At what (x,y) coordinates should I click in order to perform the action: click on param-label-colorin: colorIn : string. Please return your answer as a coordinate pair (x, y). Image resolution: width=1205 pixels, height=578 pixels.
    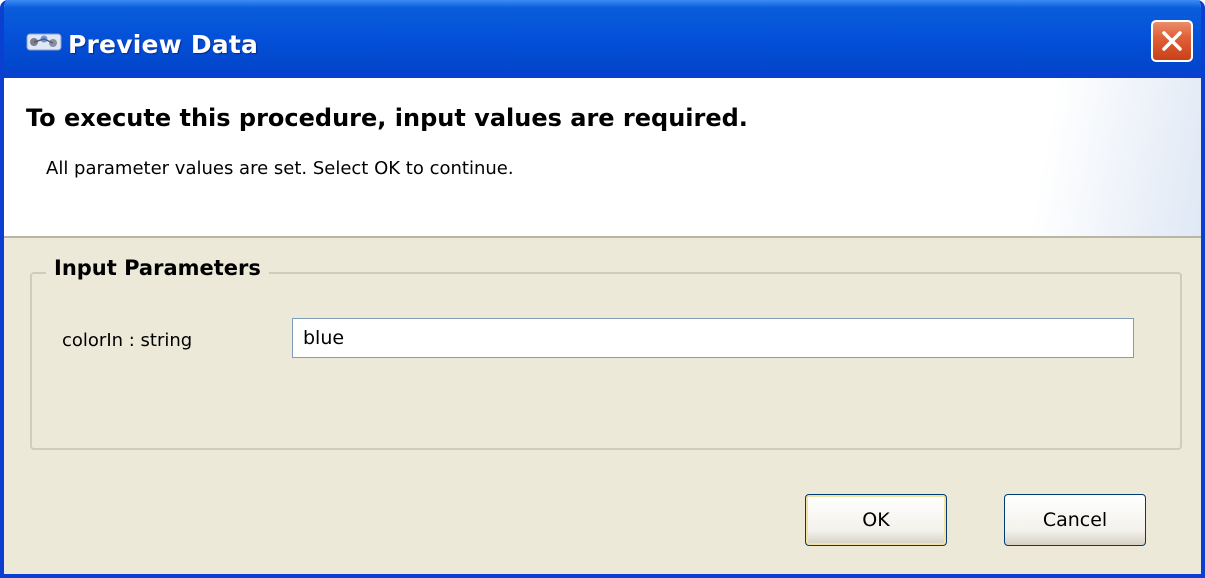
    Looking at the image, I should click on (127, 340).